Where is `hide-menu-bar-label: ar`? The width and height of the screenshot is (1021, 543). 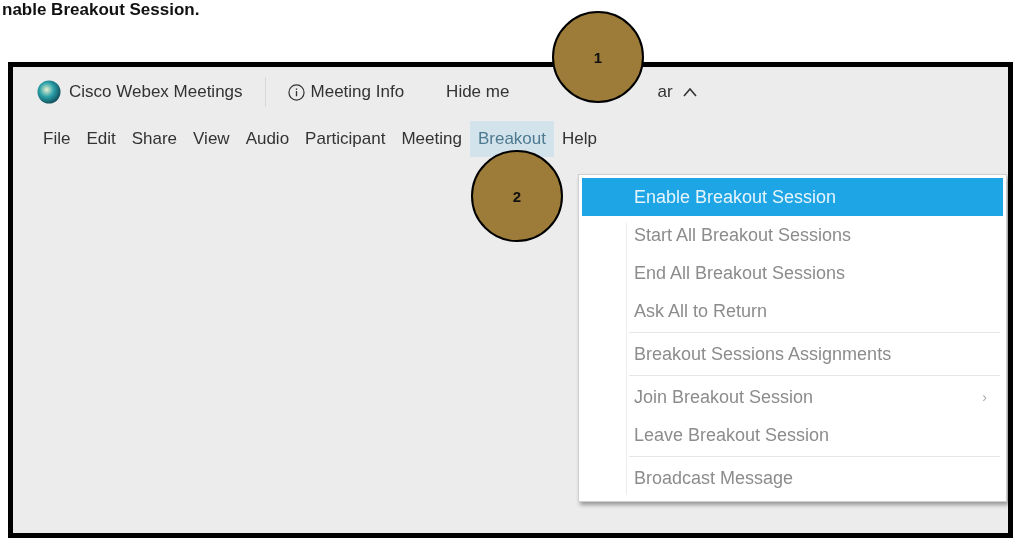
hide-menu-bar-label: ar is located at coordinates (665, 92).